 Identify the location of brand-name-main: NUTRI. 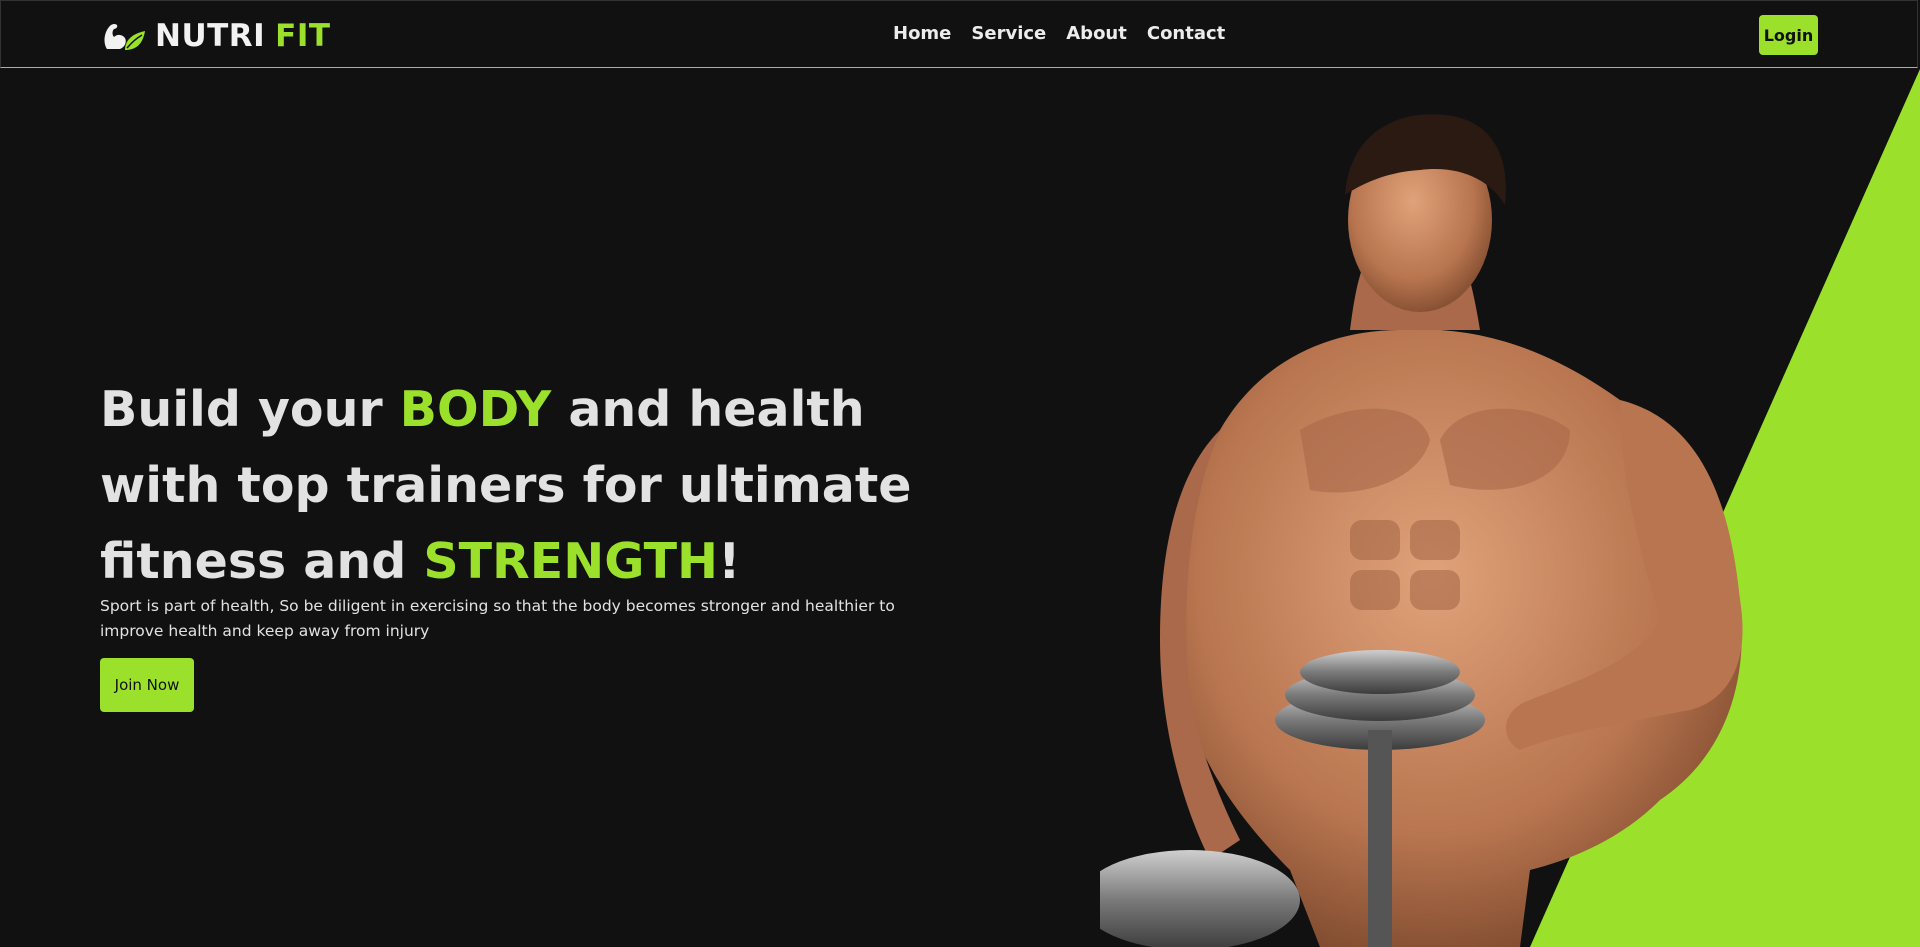
(210, 36).